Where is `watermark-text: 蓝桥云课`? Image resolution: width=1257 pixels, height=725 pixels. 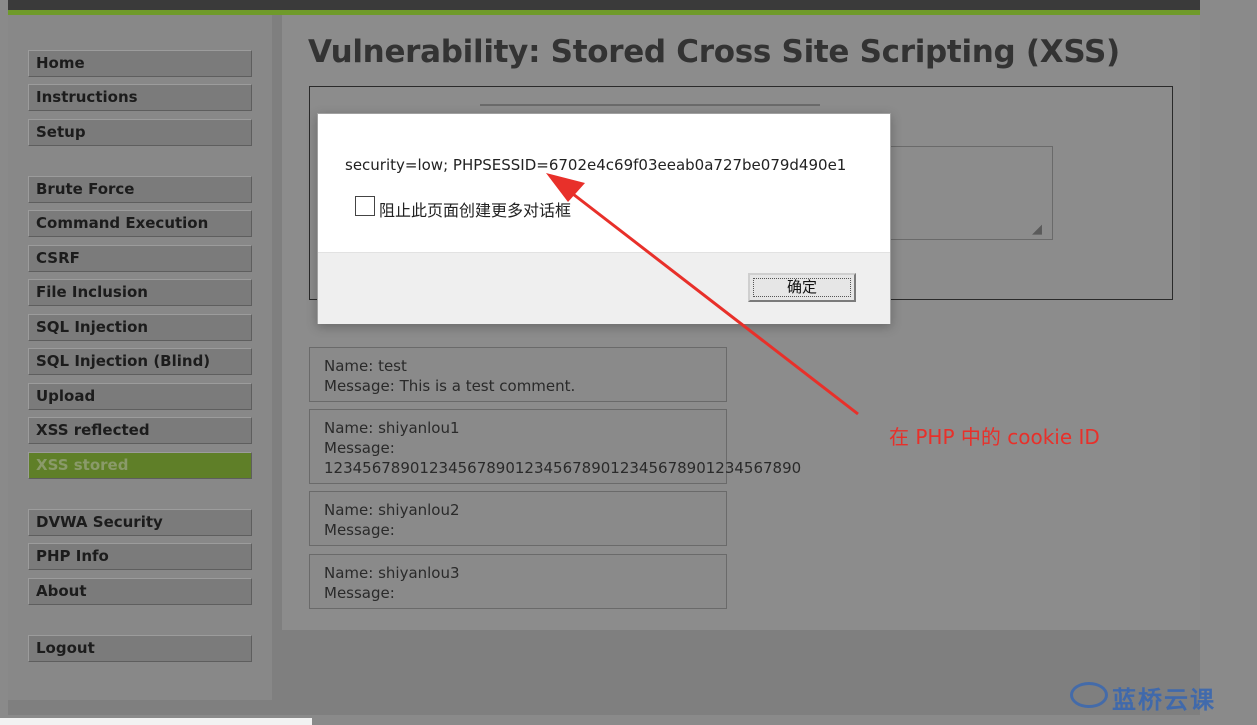
watermark-text: 蓝桥云课 is located at coordinates (1164, 700).